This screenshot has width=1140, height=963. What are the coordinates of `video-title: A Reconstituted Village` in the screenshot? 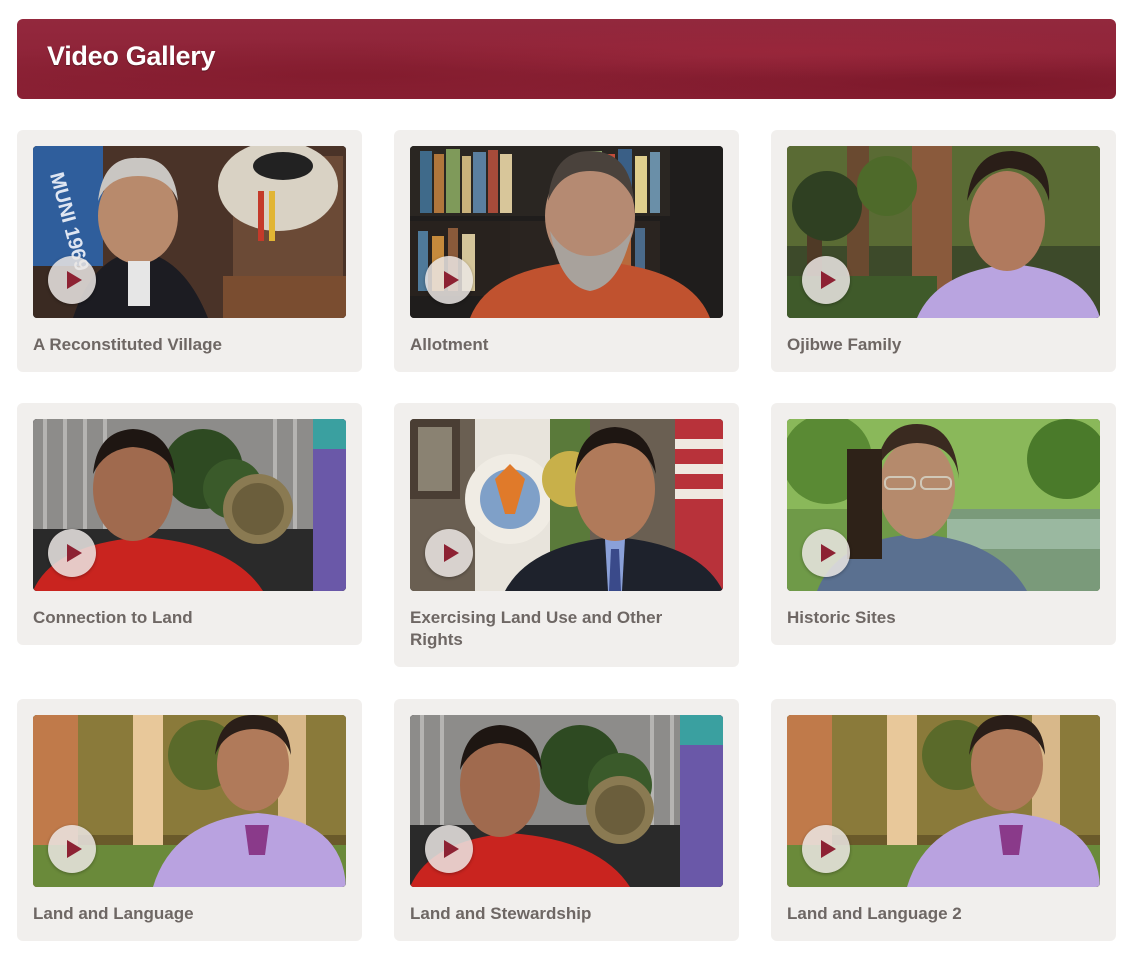 It's located at (185, 345).